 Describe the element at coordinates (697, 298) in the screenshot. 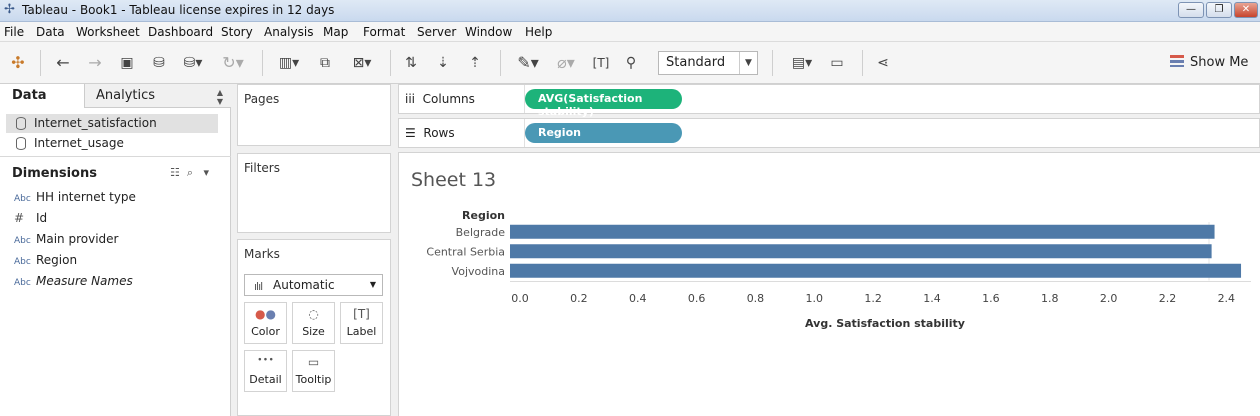

I see `x-tick-label: 0.6` at that location.